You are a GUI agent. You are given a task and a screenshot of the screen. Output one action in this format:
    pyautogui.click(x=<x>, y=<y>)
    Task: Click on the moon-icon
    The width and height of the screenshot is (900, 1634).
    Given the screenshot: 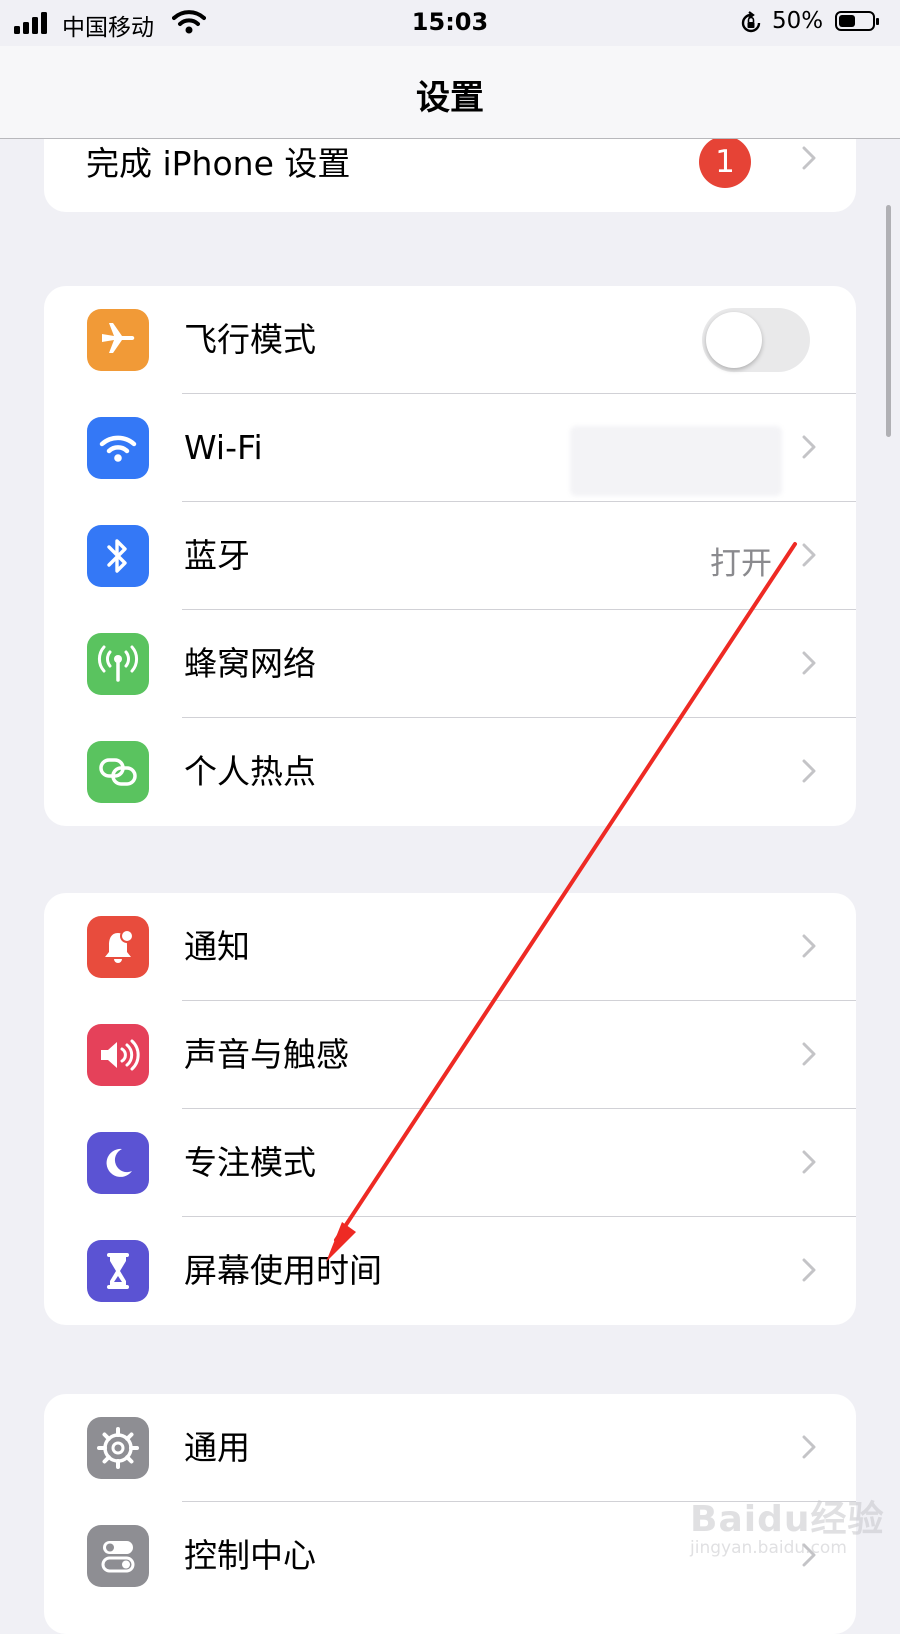 What is the action you would take?
    pyautogui.click(x=118, y=1163)
    